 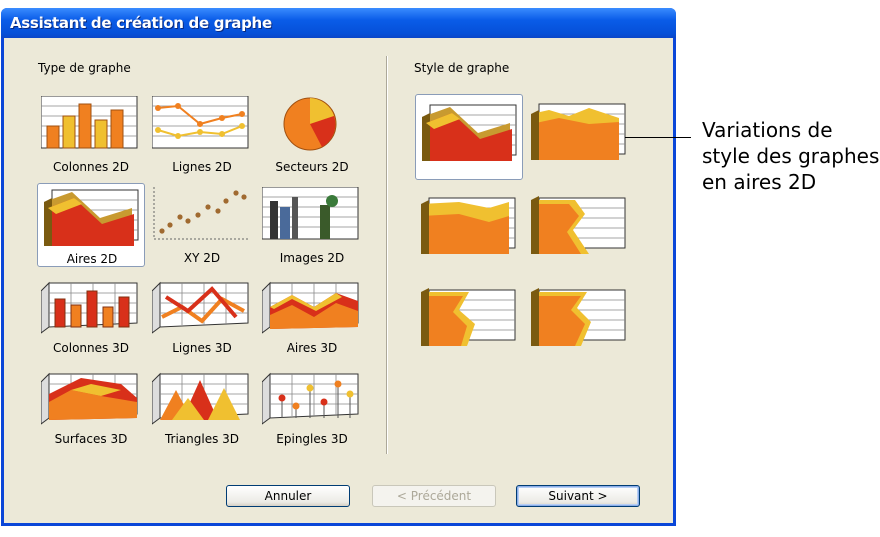 What do you see at coordinates (200, 122) in the screenshot?
I see `lines-2d-icon` at bounding box center [200, 122].